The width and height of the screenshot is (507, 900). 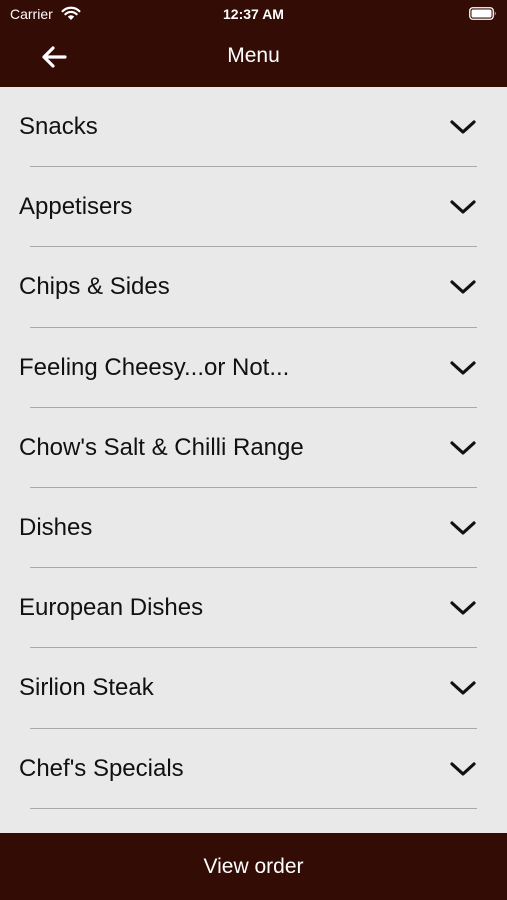 What do you see at coordinates (101, 768) in the screenshot?
I see `menu-category-label: Chef's Specials` at bounding box center [101, 768].